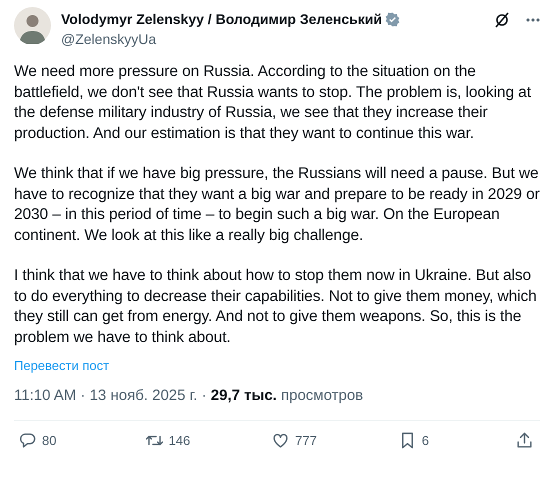 This screenshot has width=554, height=503. What do you see at coordinates (208, 440) in the screenshot?
I see `repost-button: 146` at bounding box center [208, 440].